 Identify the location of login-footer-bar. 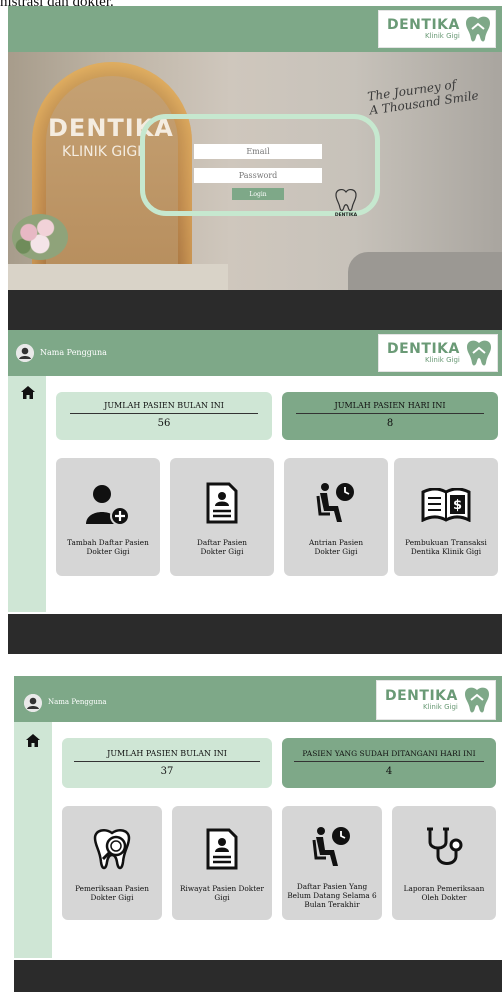
(255, 310).